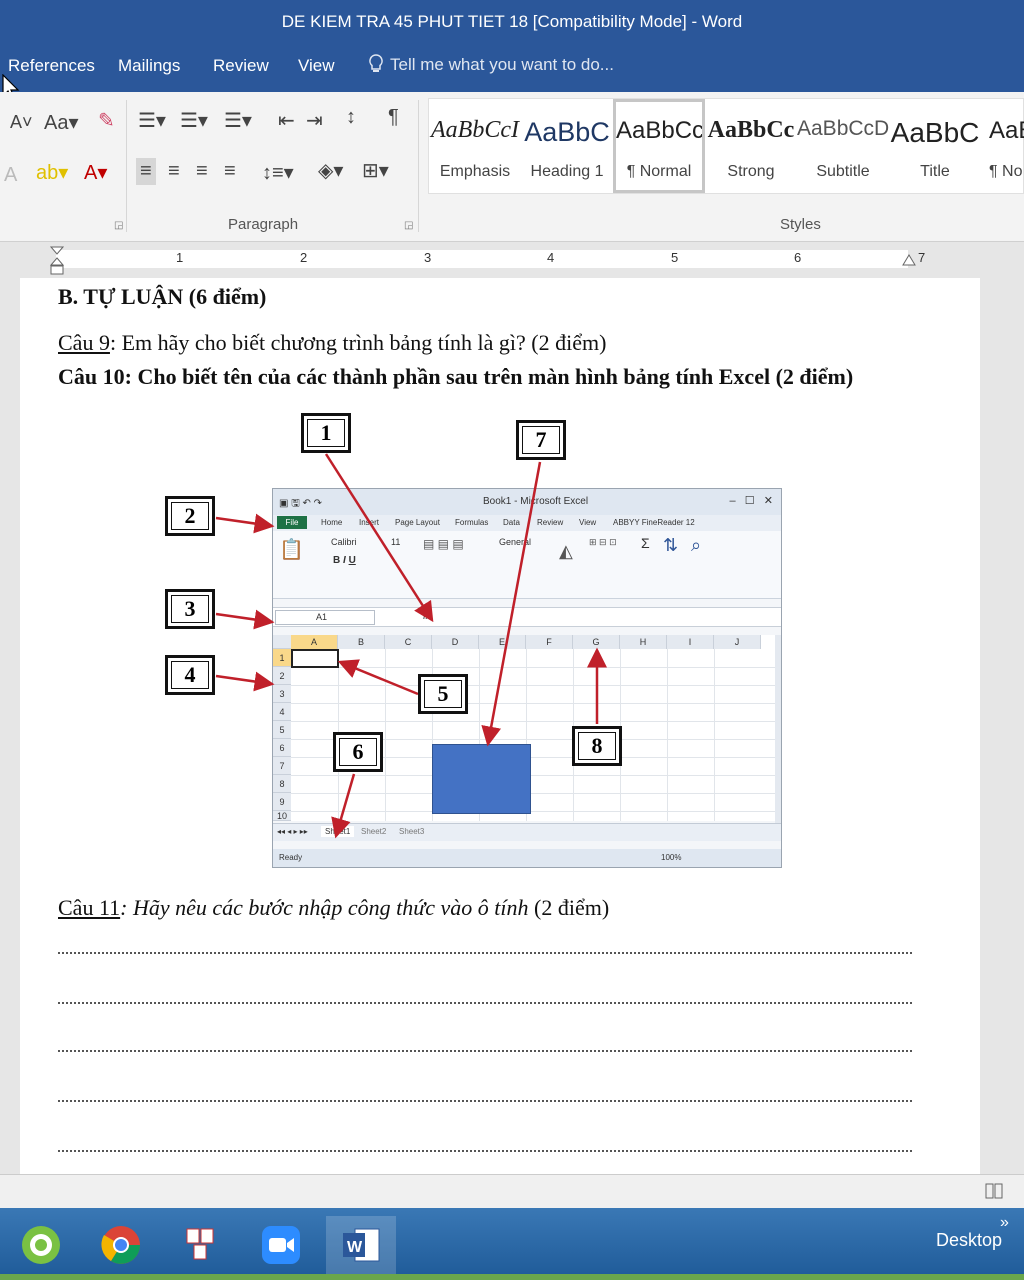  Describe the element at coordinates (1004, 1223) in the screenshot. I see `chevron-right-icon: »` at that location.